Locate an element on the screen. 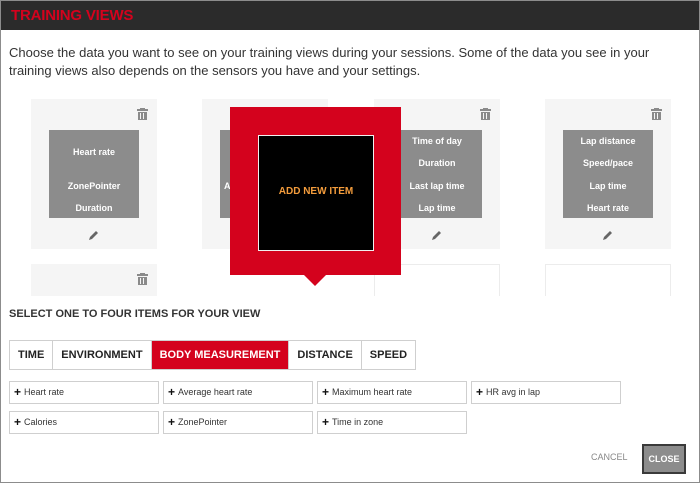  add-new-item-label: ADD NEW ITEM is located at coordinates (316, 191).